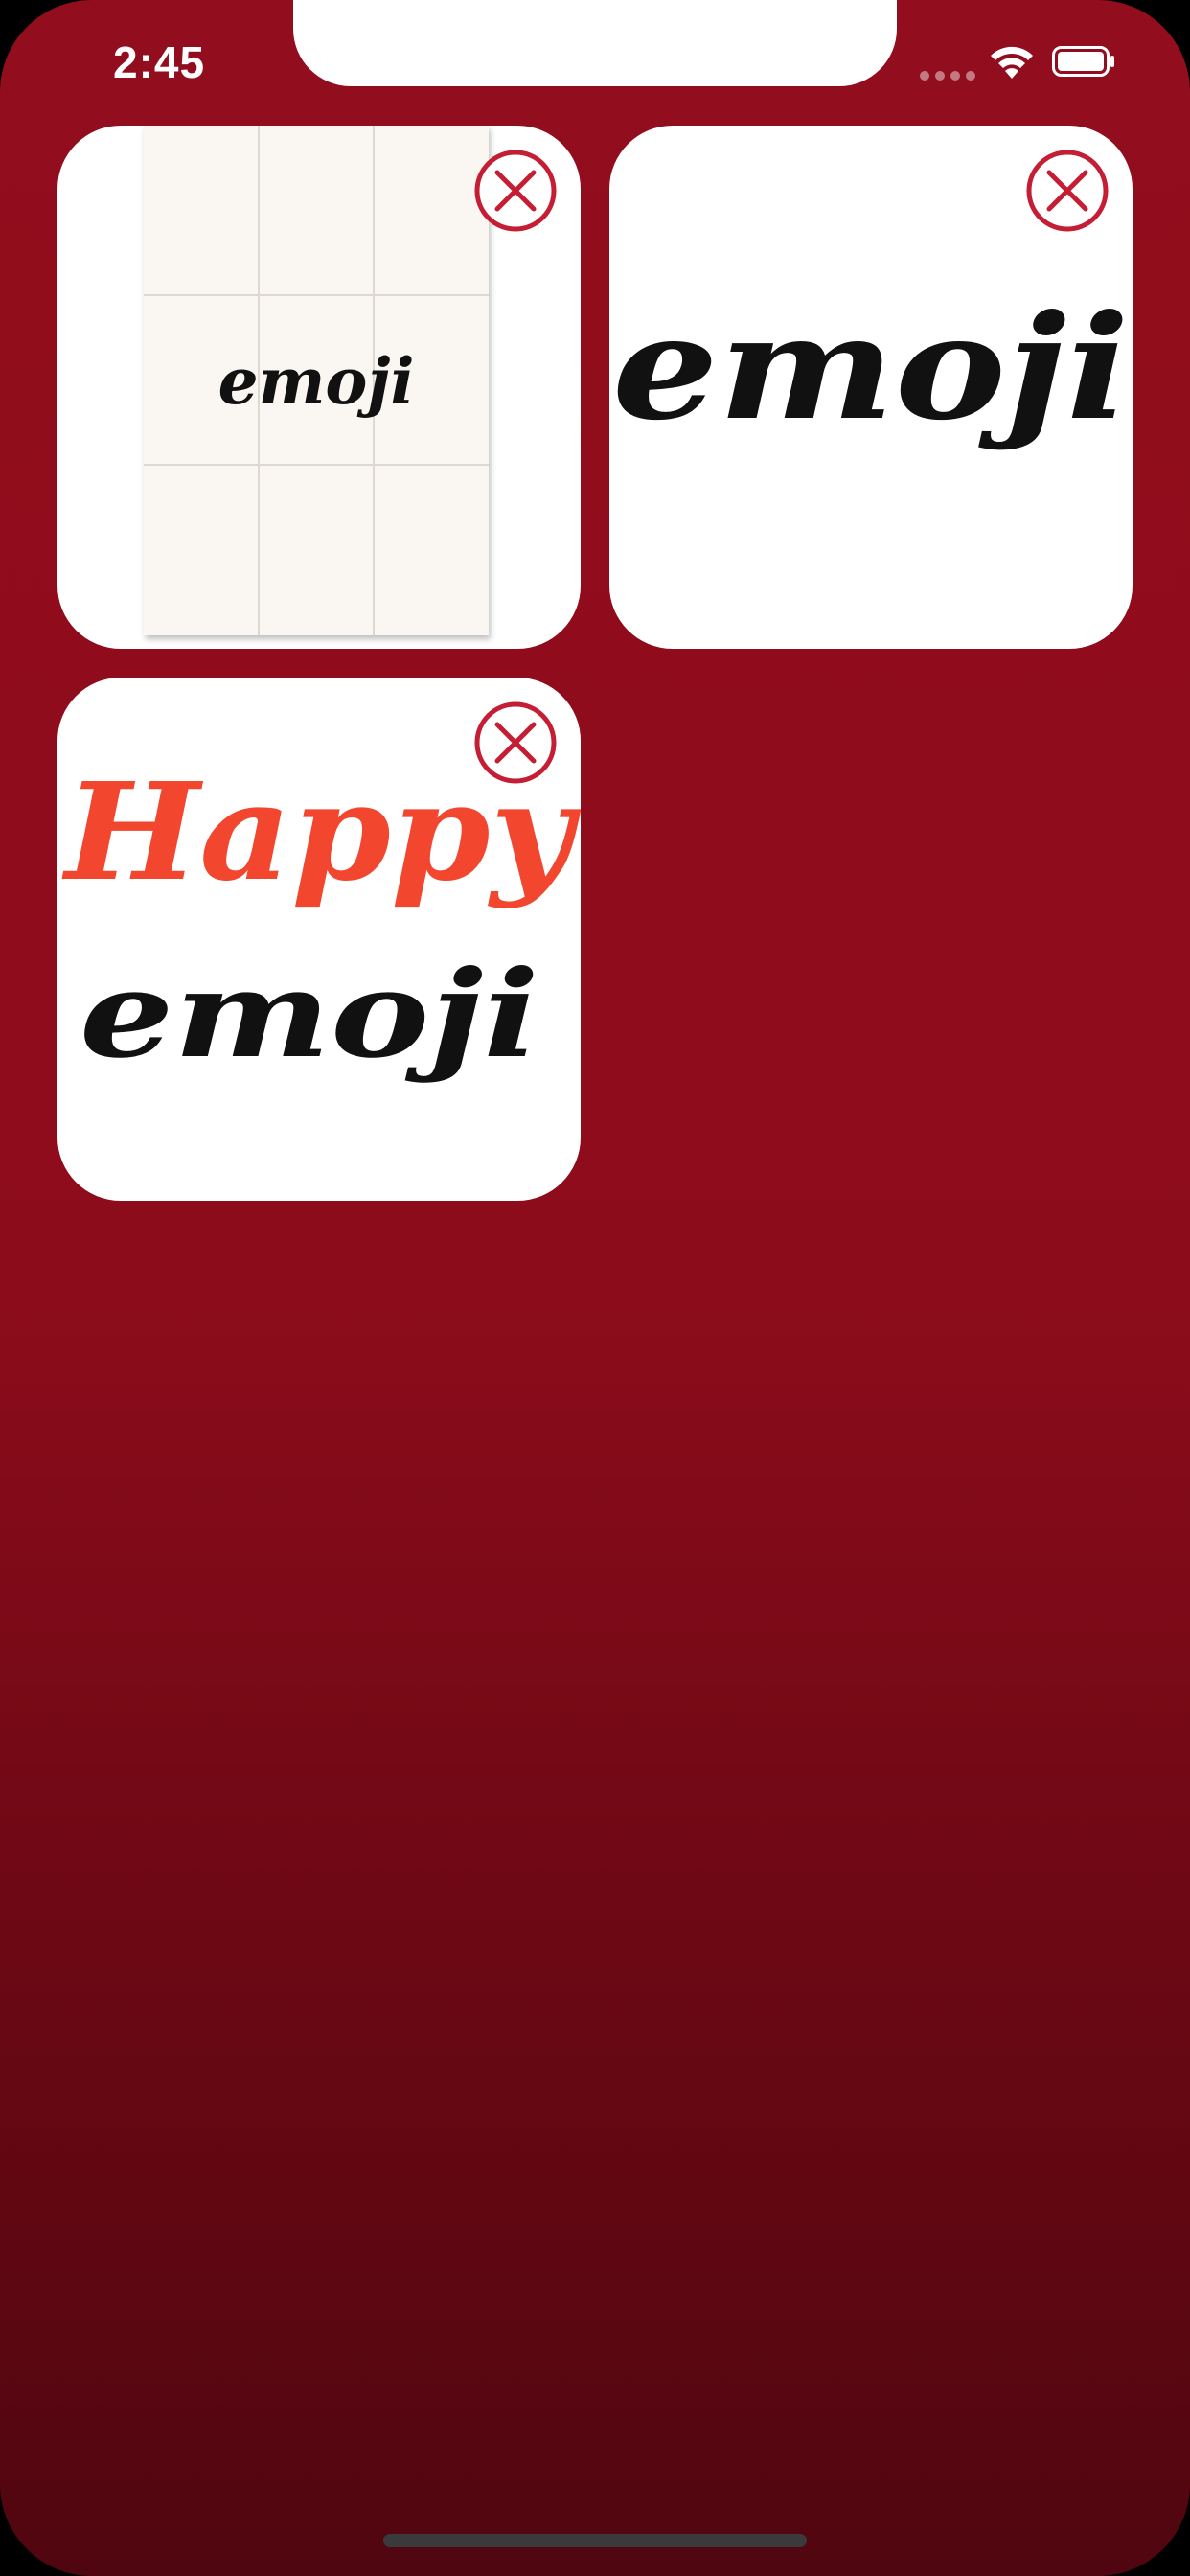  What do you see at coordinates (159, 62) in the screenshot?
I see `status-time: 2:45` at bounding box center [159, 62].